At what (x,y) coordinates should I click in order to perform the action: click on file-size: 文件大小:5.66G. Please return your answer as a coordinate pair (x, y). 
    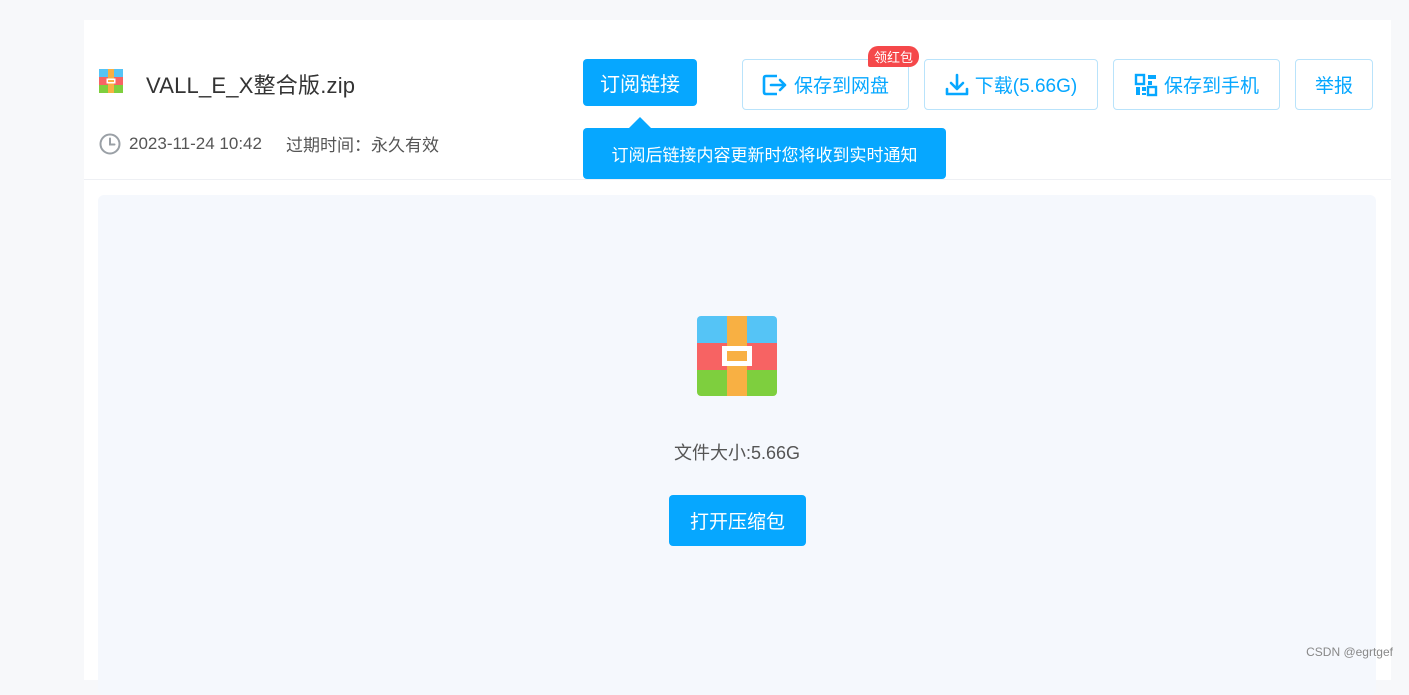
    Looking at the image, I should click on (737, 452).